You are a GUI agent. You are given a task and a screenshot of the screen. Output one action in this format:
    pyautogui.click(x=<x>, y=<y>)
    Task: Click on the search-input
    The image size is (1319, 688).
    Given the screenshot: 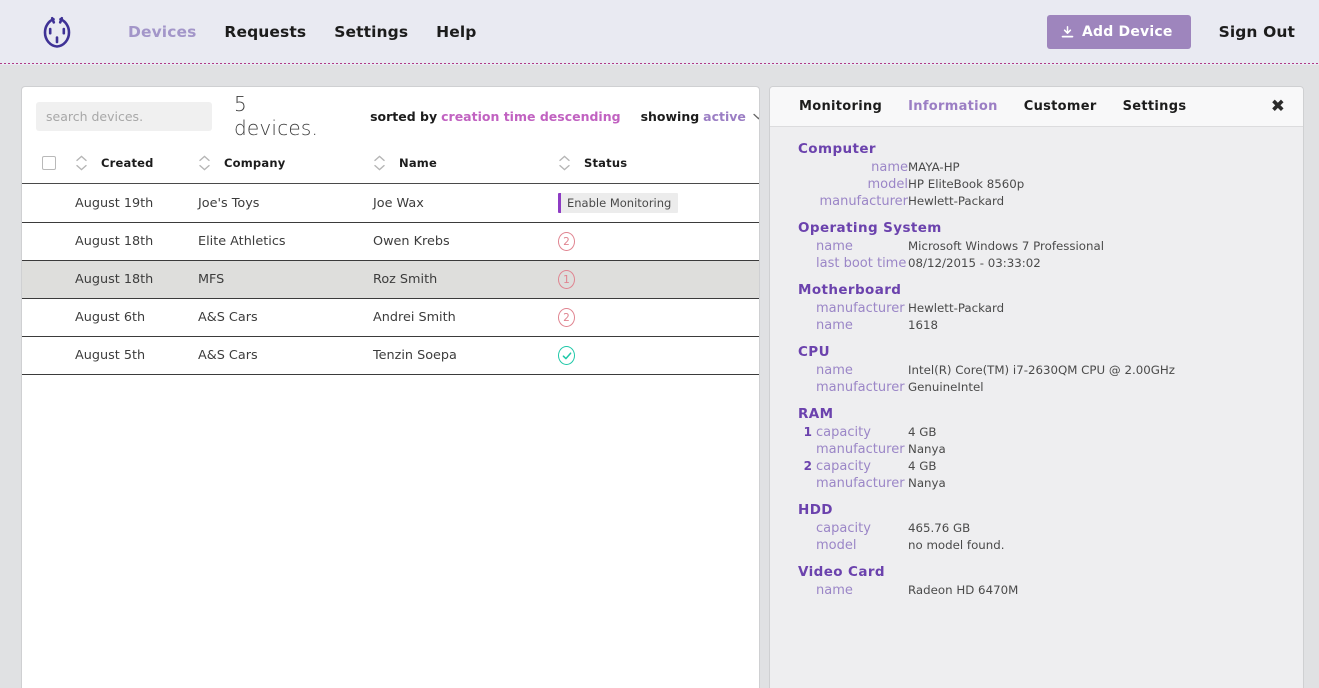 What is the action you would take?
    pyautogui.click(x=124, y=116)
    